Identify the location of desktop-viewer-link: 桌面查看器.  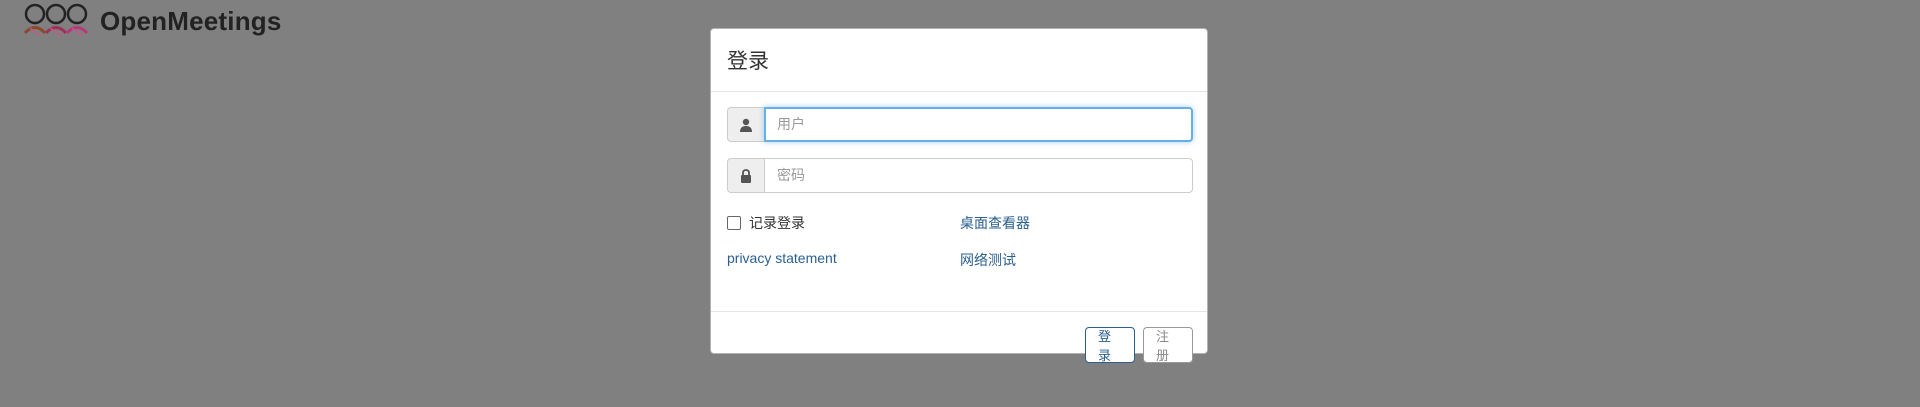
(995, 223).